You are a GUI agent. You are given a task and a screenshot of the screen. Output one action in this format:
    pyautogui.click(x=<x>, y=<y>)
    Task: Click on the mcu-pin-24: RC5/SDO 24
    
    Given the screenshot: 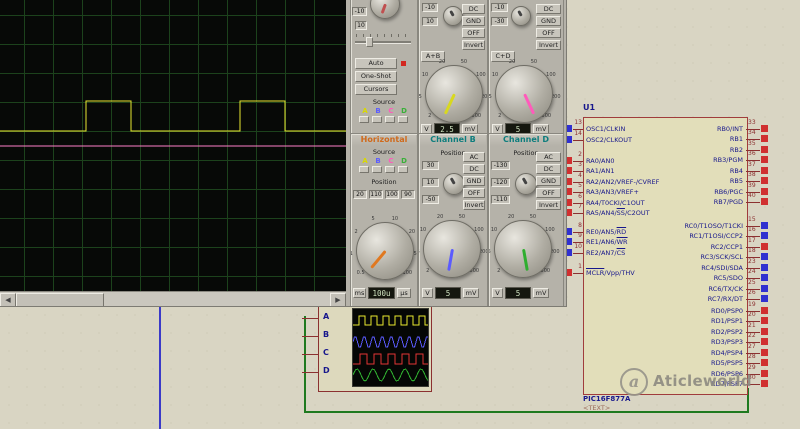 What is the action you would take?
    pyautogui.click(x=666, y=275)
    